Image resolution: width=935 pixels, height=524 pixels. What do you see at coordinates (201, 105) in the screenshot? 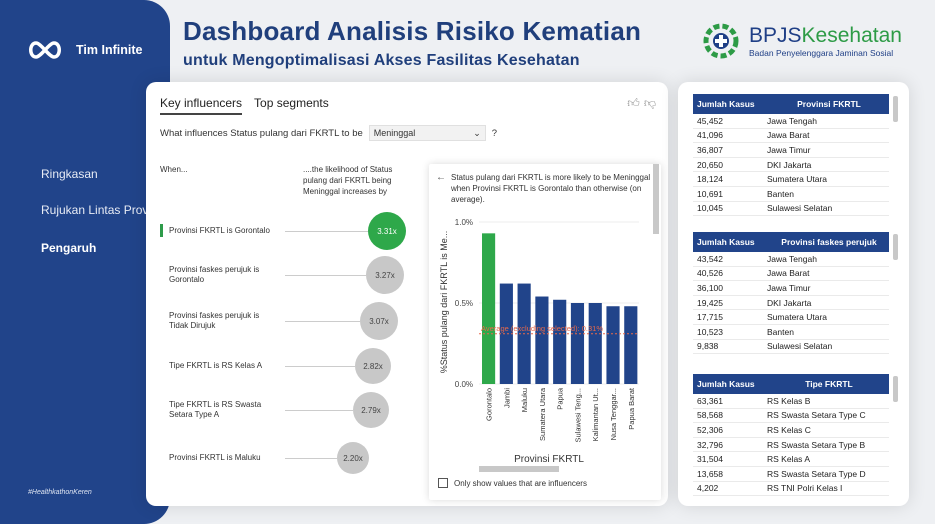
I see `tab-key-influencers: Key influencers` at bounding box center [201, 105].